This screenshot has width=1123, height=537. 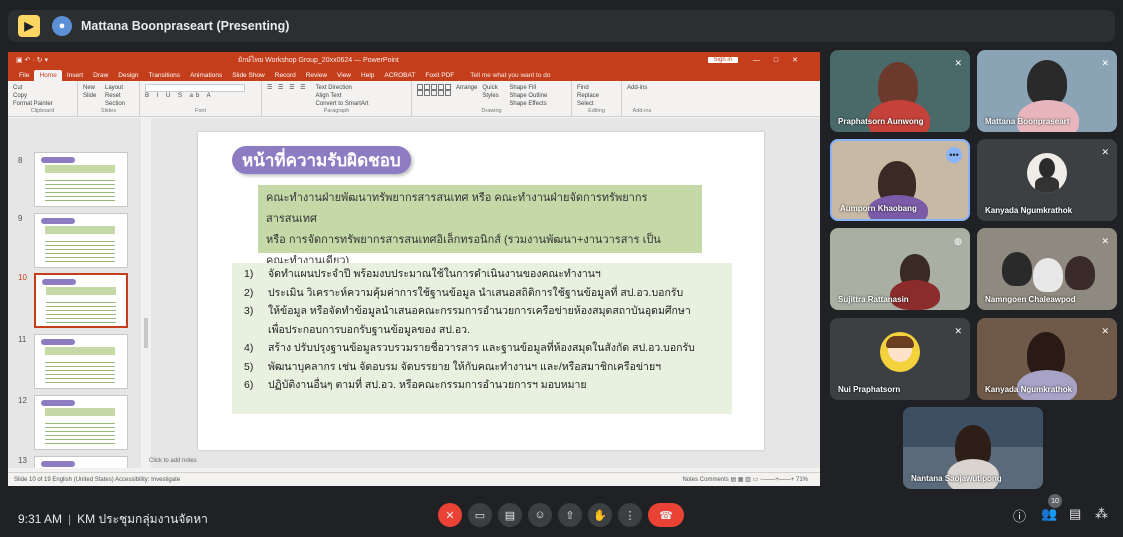 What do you see at coordinates (195, 88) in the screenshot?
I see `font-selector` at bounding box center [195, 88].